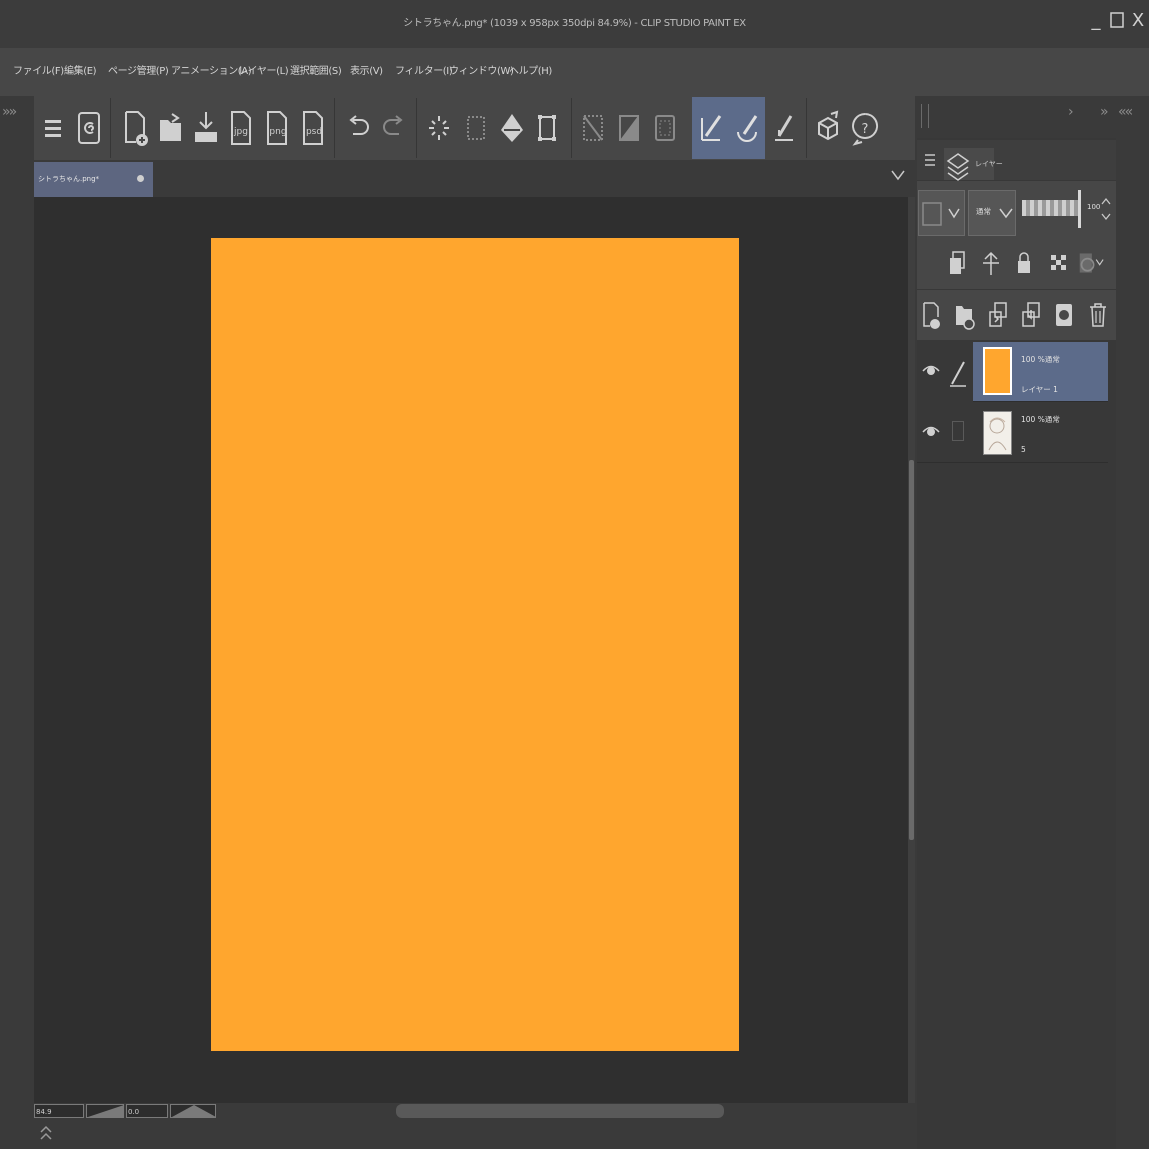 The height and width of the screenshot is (1149, 1149). I want to click on redo-icon, so click(394, 128).